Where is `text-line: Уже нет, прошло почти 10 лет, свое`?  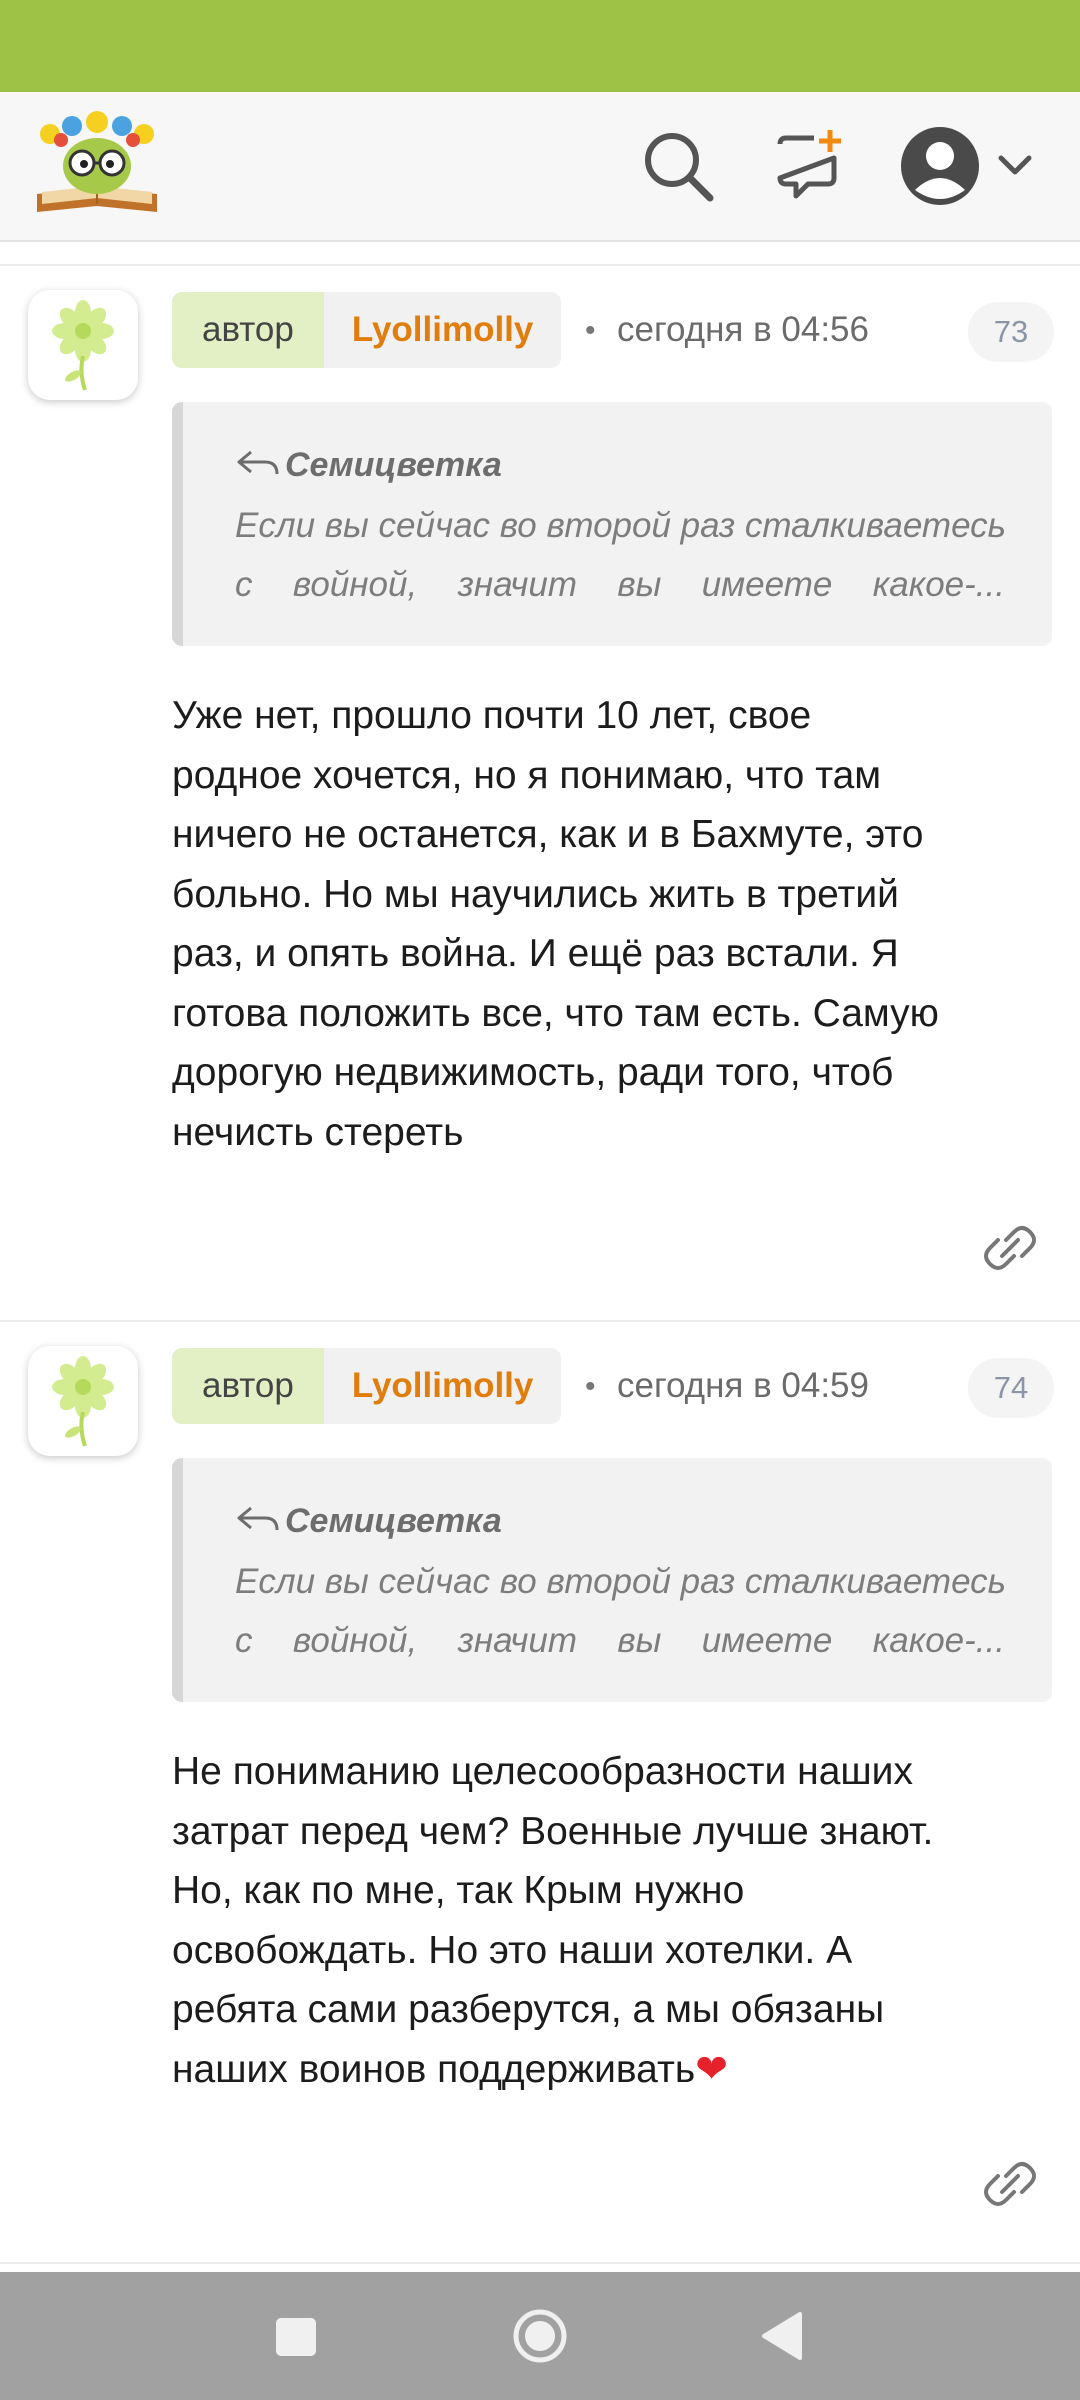 text-line: Уже нет, прошло почти 10 лет, свое is located at coordinates (492, 715).